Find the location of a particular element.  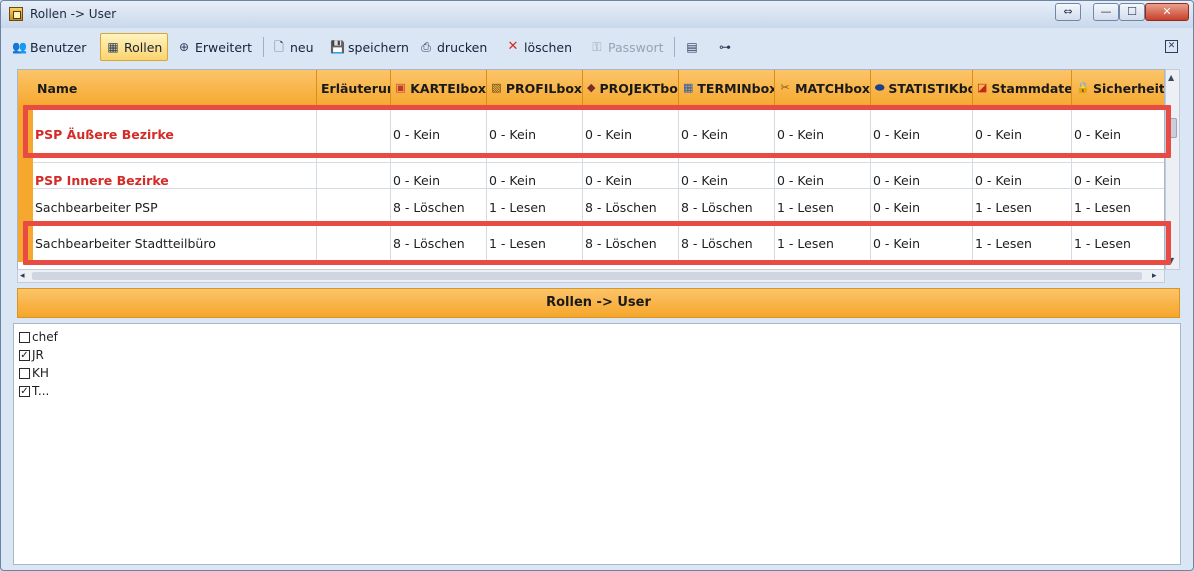

col-stammdaten: ◪Stammdaten is located at coordinates (1022, 88).